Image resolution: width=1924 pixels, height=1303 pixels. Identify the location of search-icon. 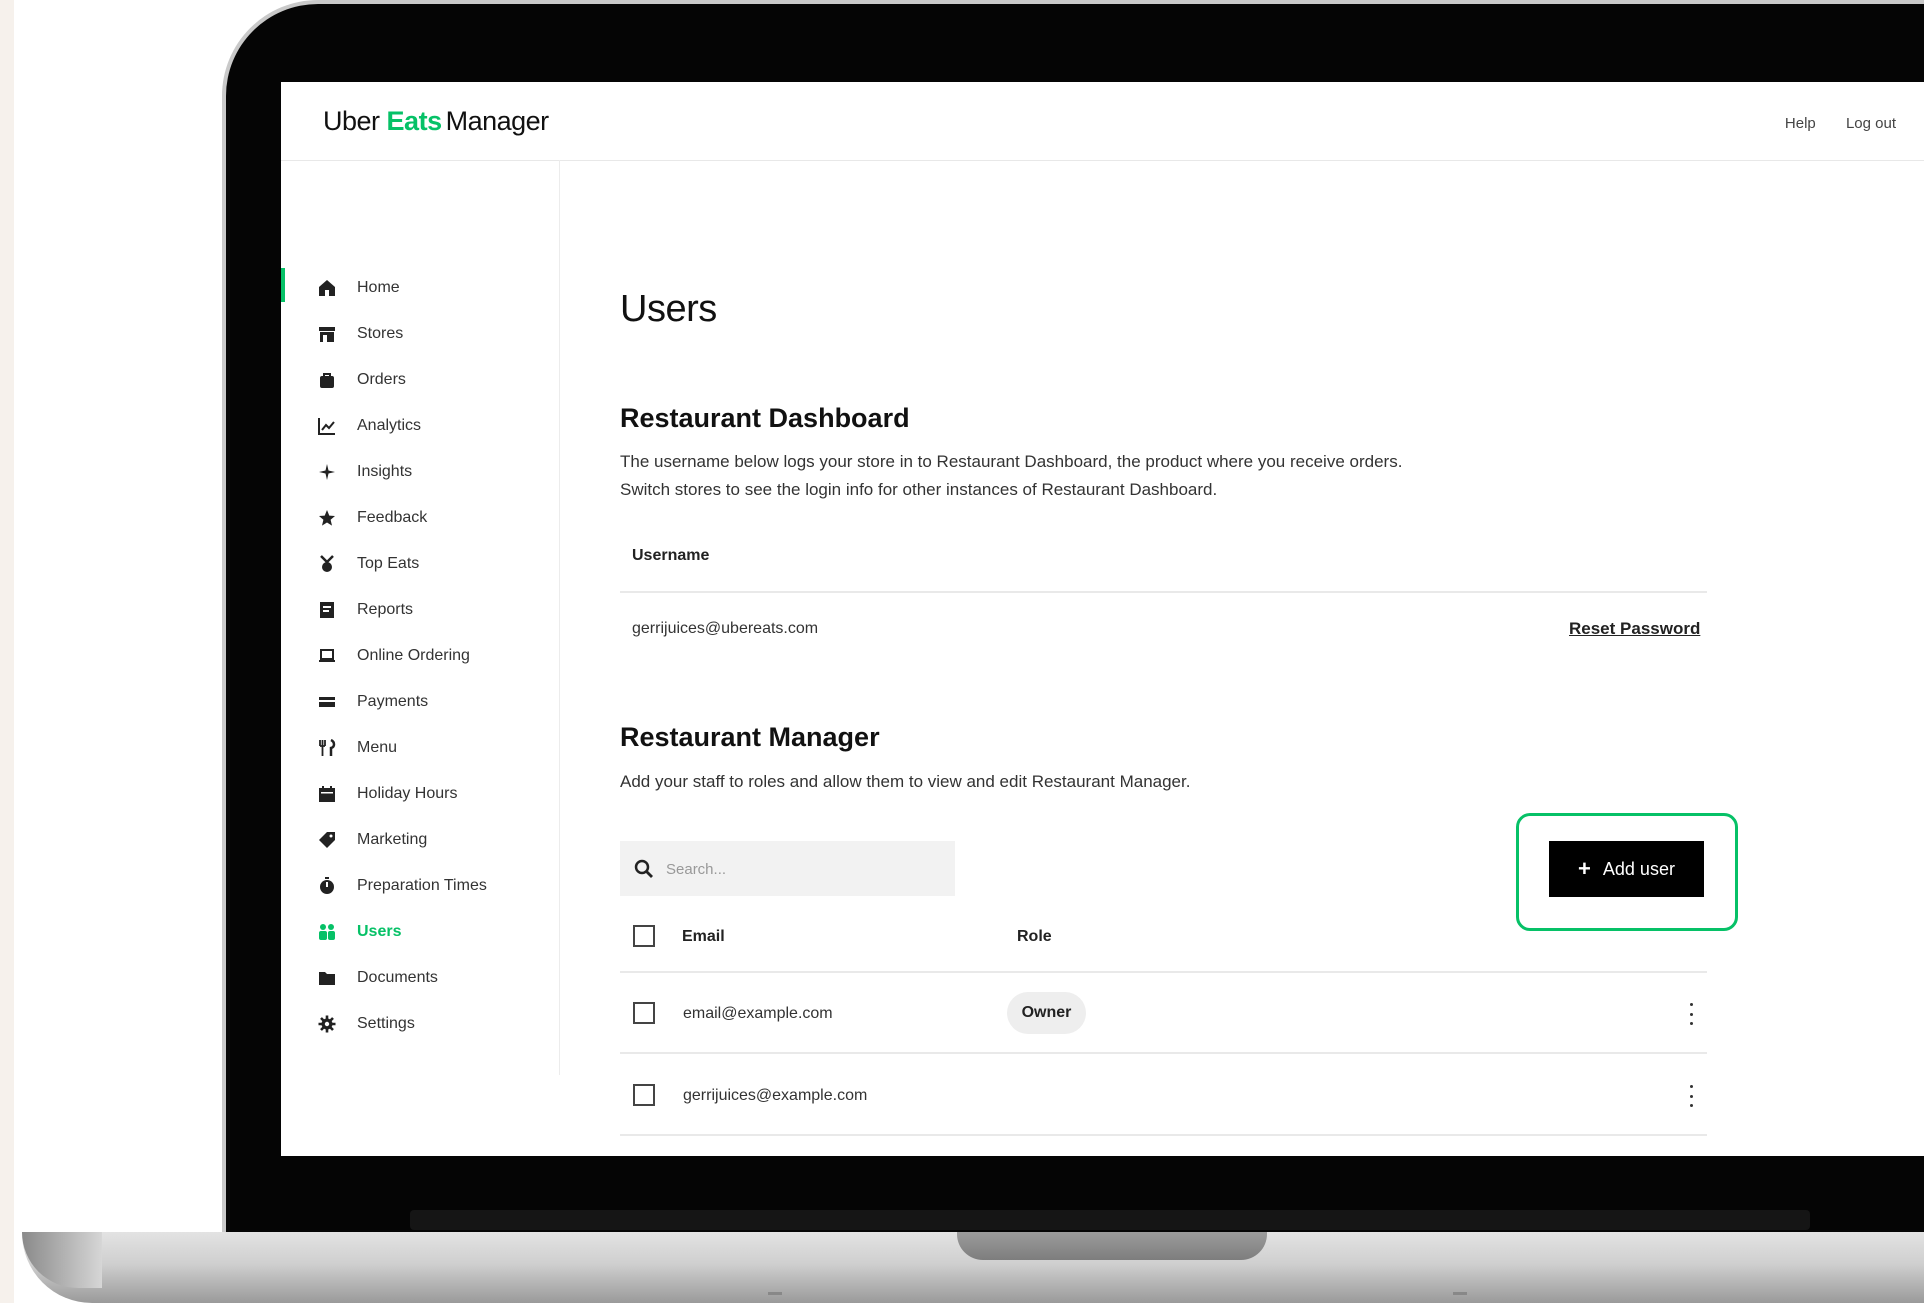
(644, 869).